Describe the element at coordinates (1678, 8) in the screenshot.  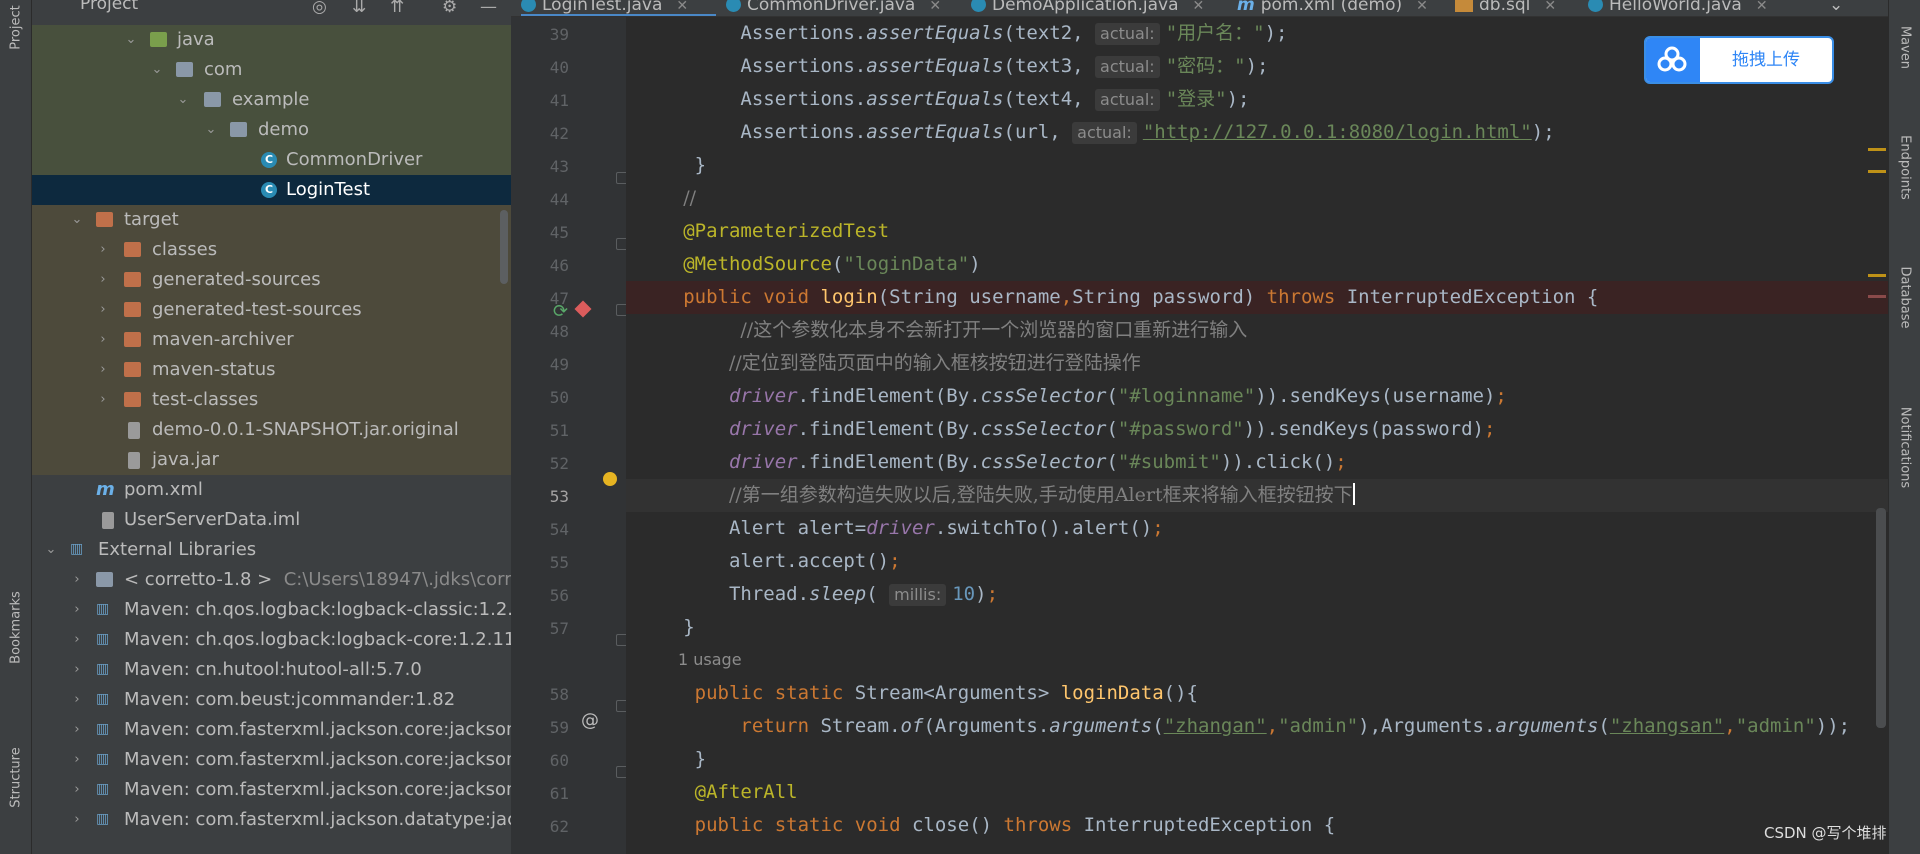
I see `tab-helloworld: HelloWorld.java ✕` at that location.